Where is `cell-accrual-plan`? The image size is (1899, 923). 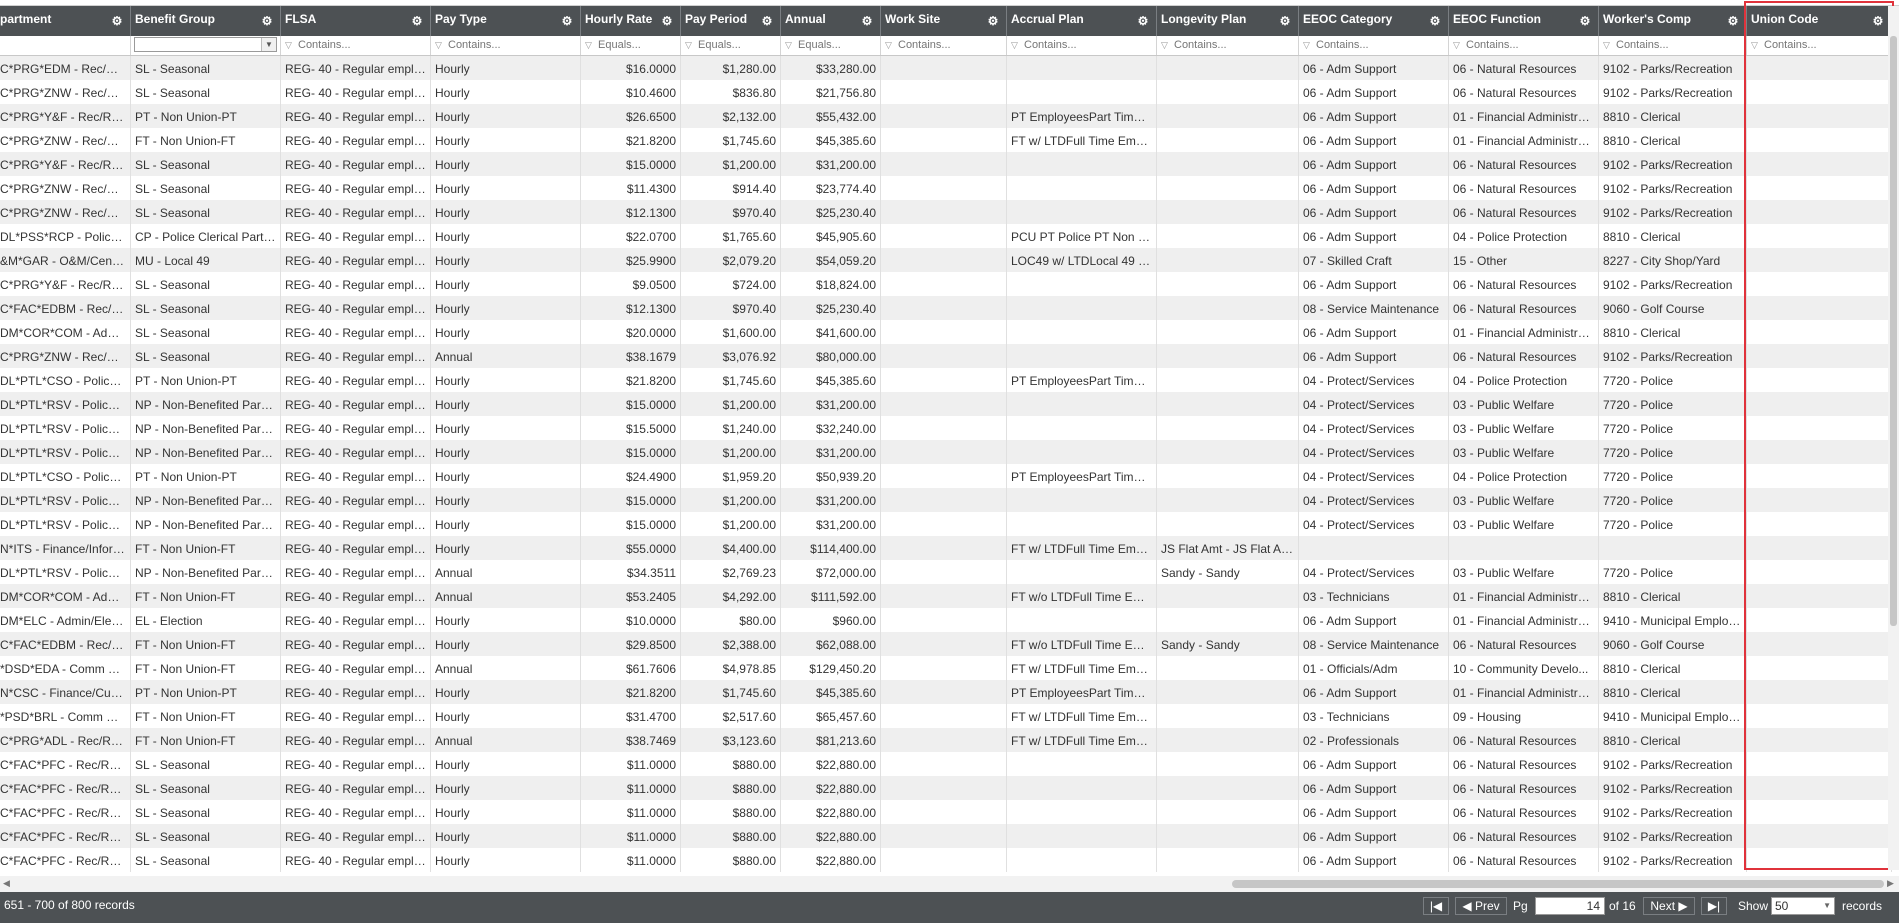
cell-accrual-plan is located at coordinates (1082, 332).